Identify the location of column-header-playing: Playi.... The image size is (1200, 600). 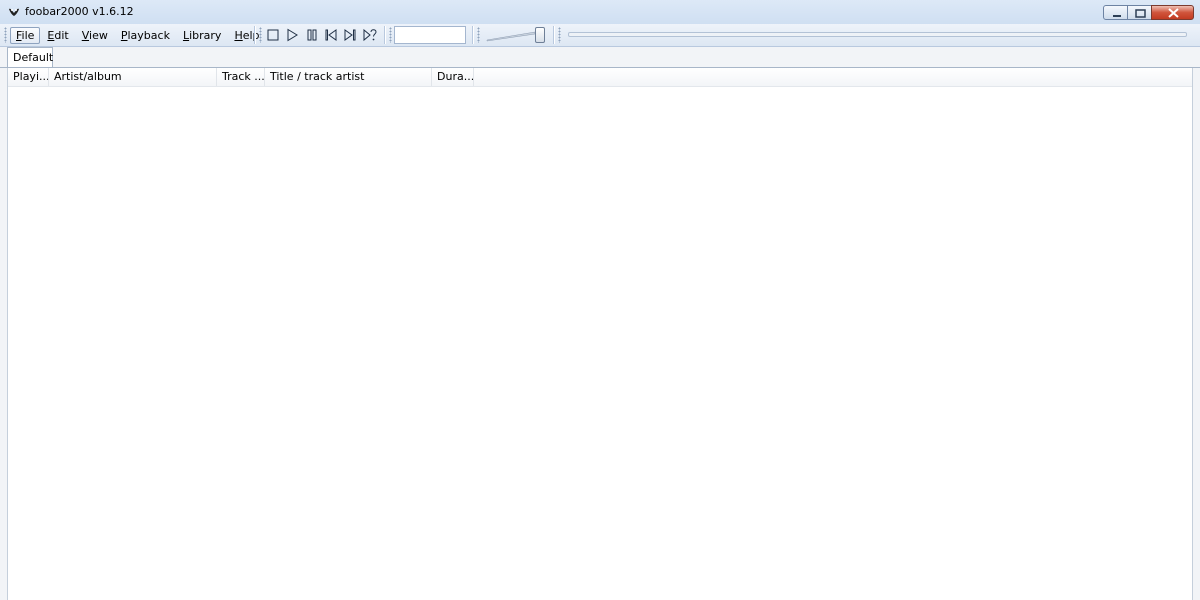
(28, 77).